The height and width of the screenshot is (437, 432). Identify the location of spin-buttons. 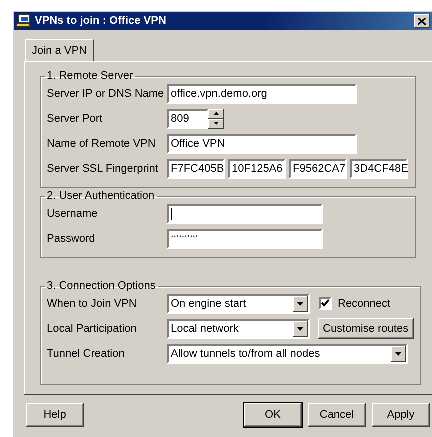
(216, 118).